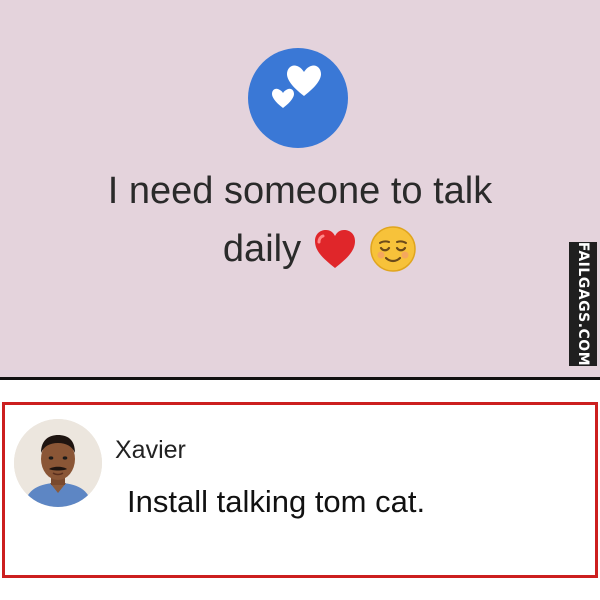 This screenshot has width=600, height=600. What do you see at coordinates (150, 450) in the screenshot?
I see `commenter-name: Xavier` at bounding box center [150, 450].